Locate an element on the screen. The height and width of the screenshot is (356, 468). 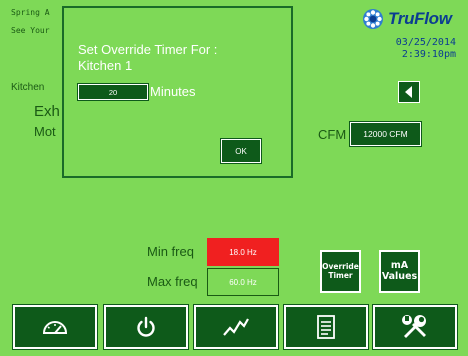
tools-icon is located at coordinates (414, 326).